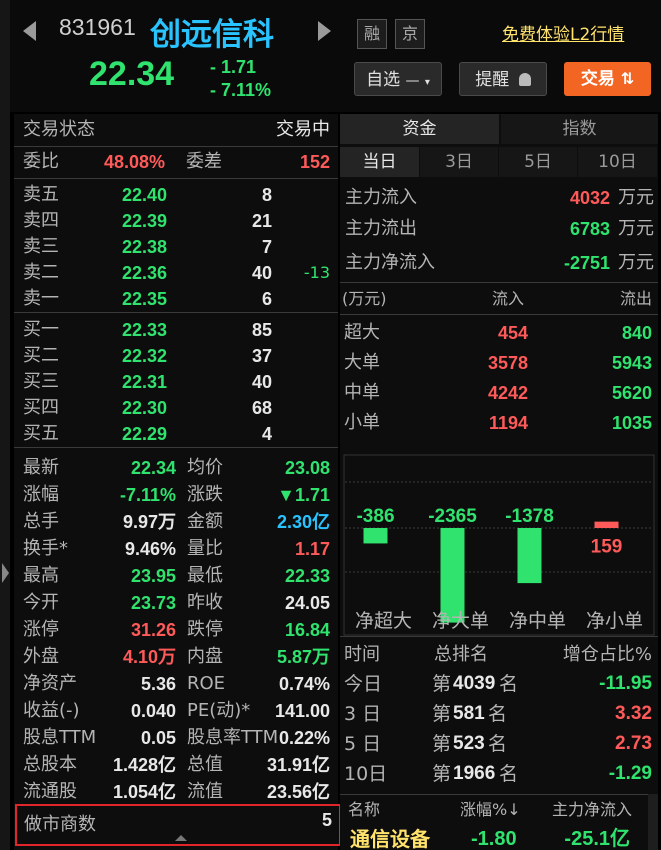 This screenshot has width=661, height=850. I want to click on sector-row: 通信设备 -1.80 -25.1亿, so click(499, 838).